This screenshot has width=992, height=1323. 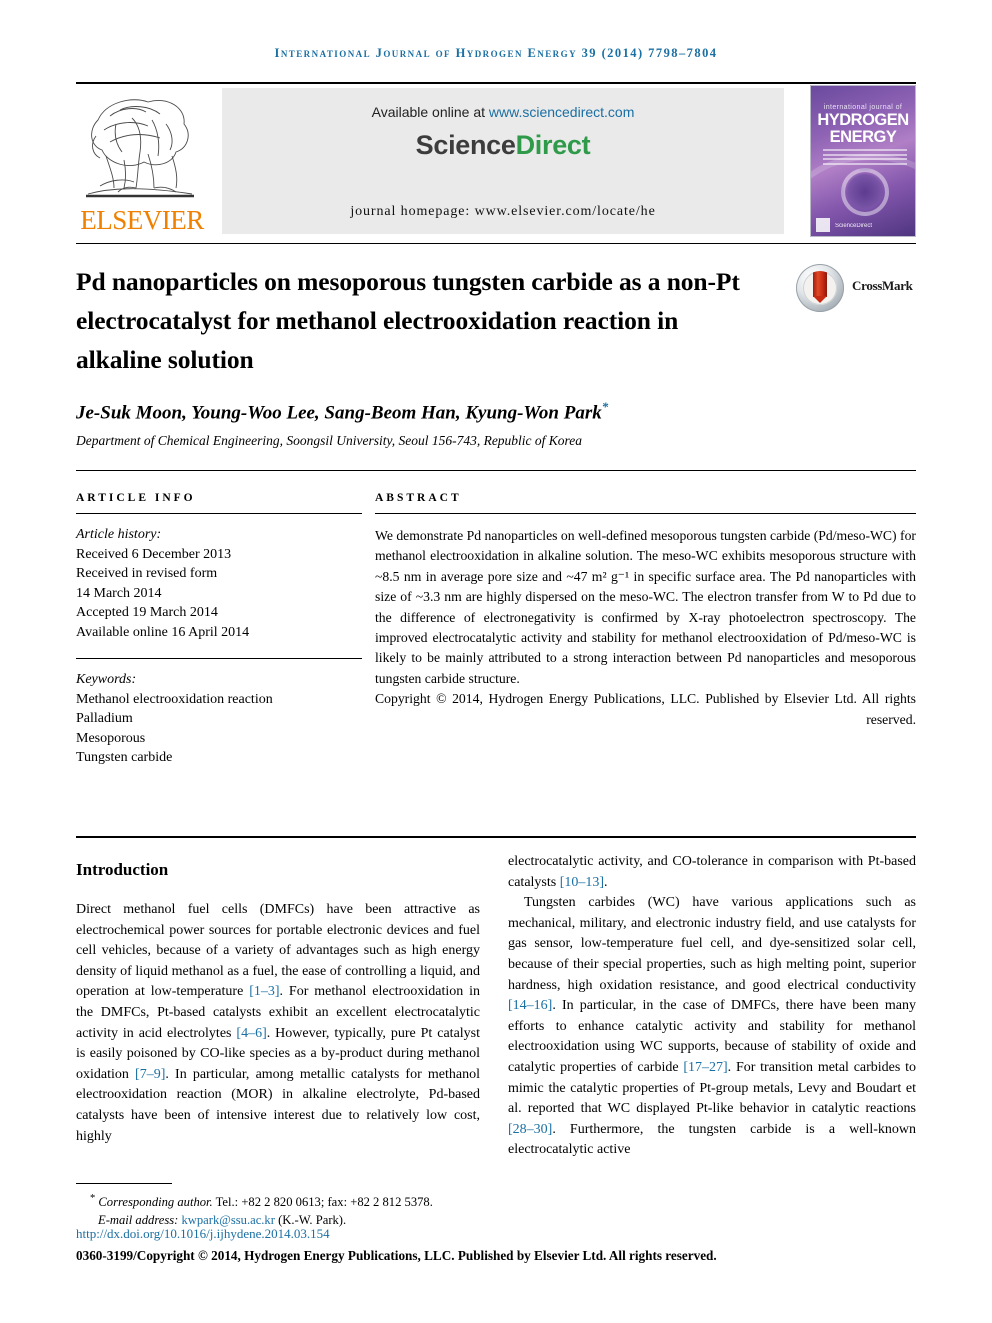 I want to click on abstract-heading: ABSTRACT, so click(x=418, y=498).